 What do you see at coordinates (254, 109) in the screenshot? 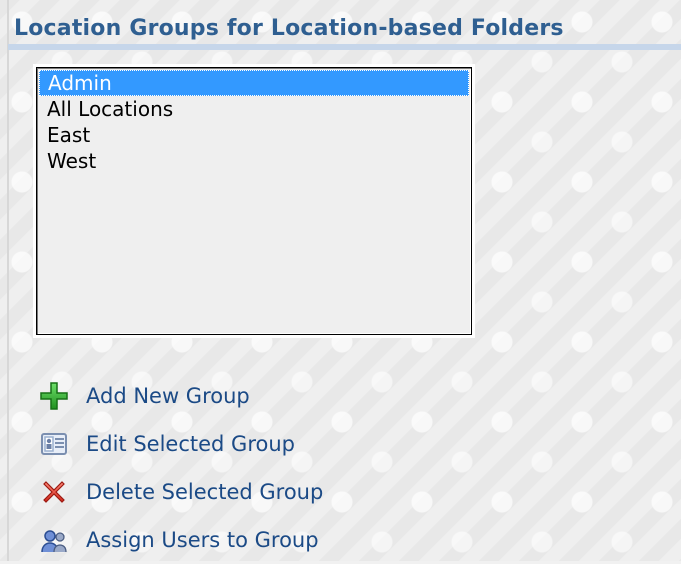
I see `listbox-option-all-locations: All Locations` at bounding box center [254, 109].